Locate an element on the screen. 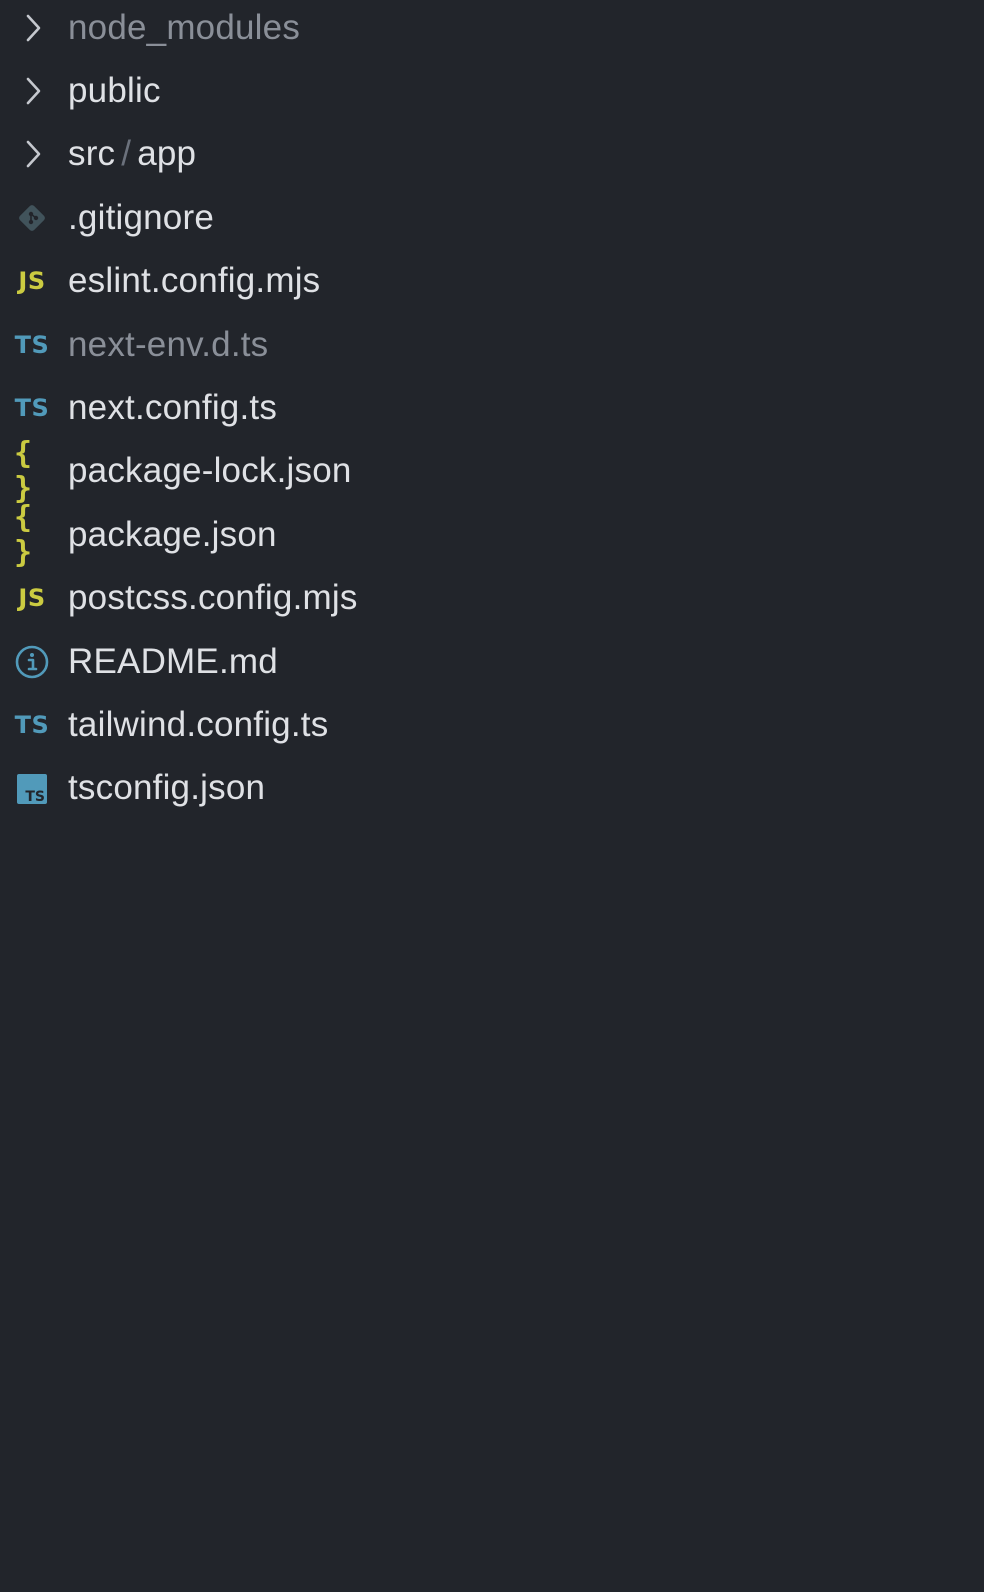 This screenshot has width=984, height=1592. tree-item-next-env: TS next-env.d.ts is located at coordinates (492, 344).